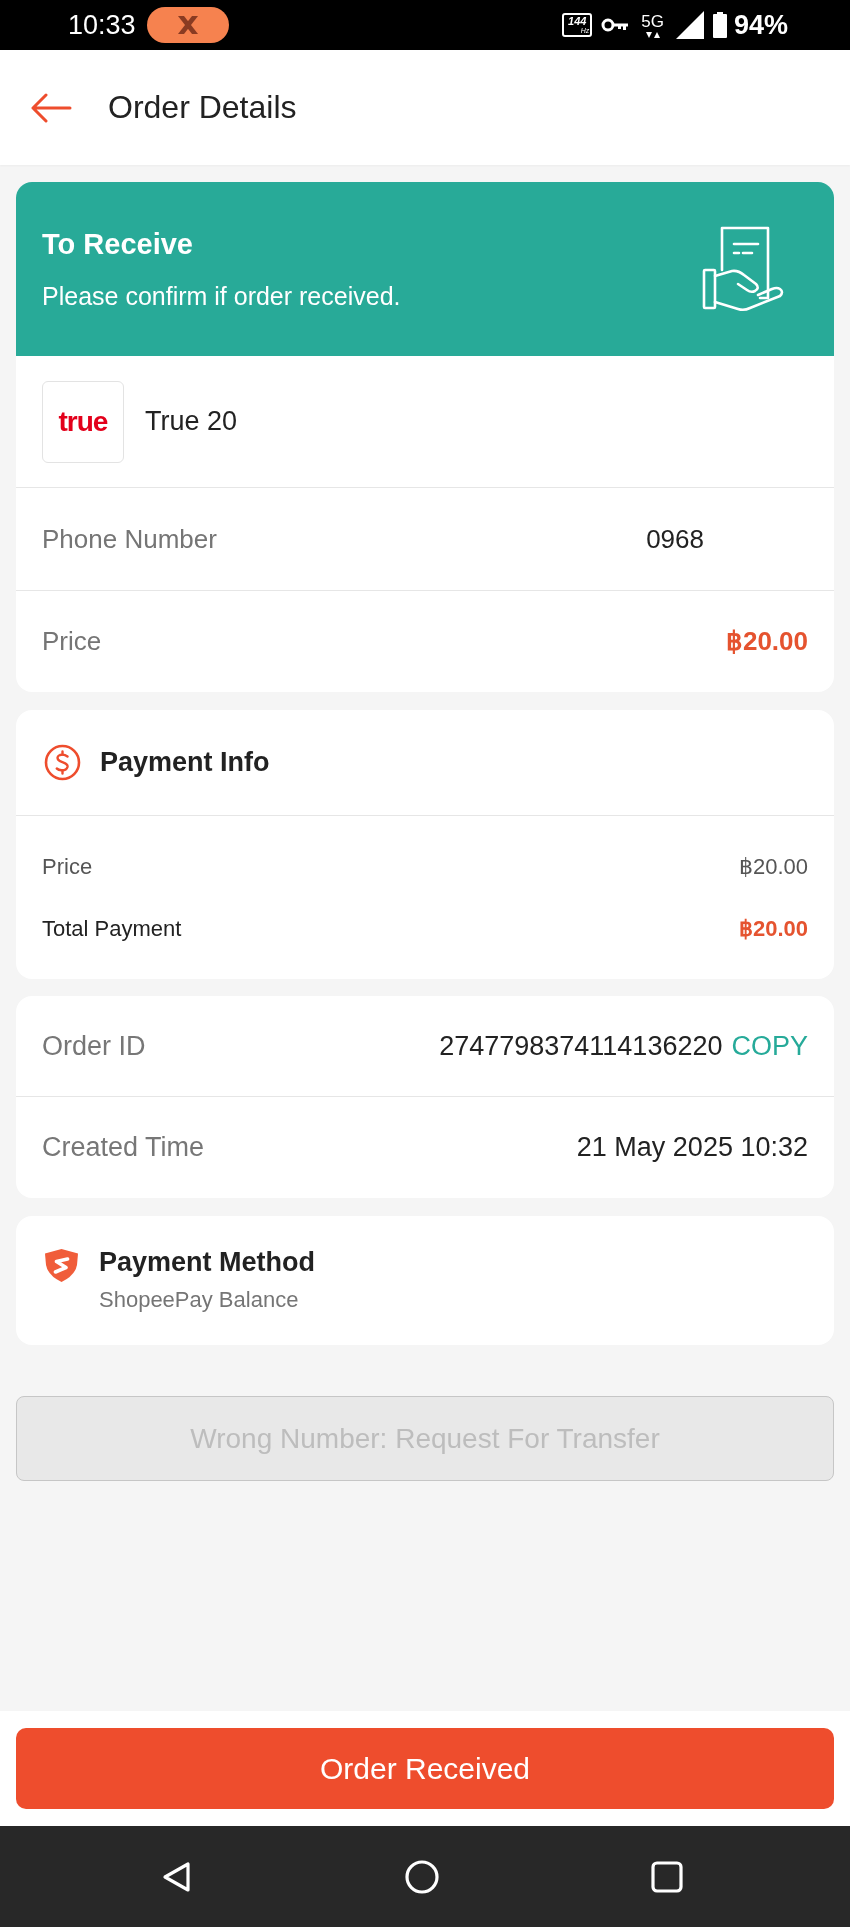 Image resolution: width=850 pixels, height=1927 pixels. Describe the element at coordinates (652, 34) in the screenshot. I see `data-arrows-icon` at that location.